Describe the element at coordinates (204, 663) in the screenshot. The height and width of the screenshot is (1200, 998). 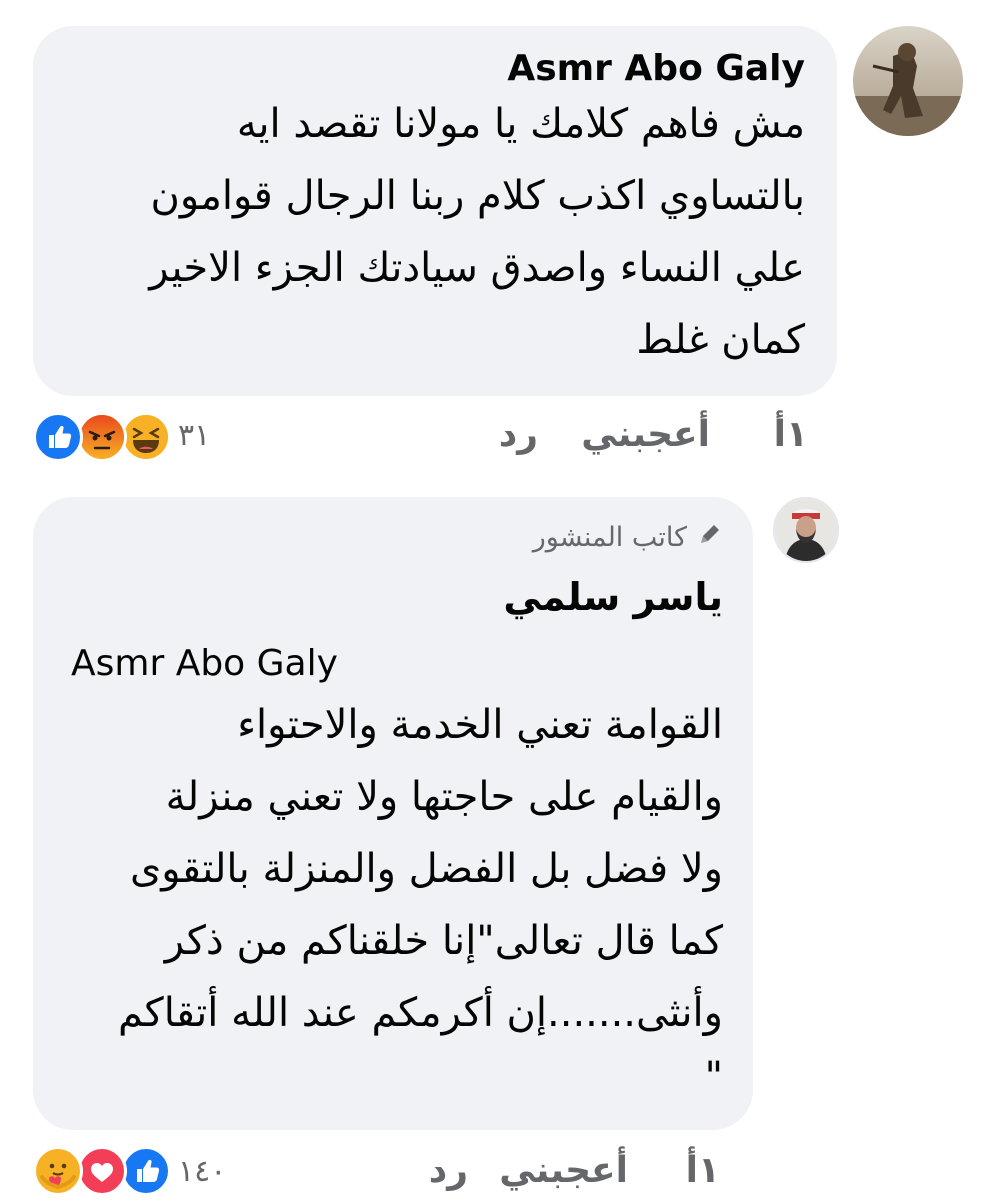
I see `mention-link: Asmr Abo Galy` at that location.